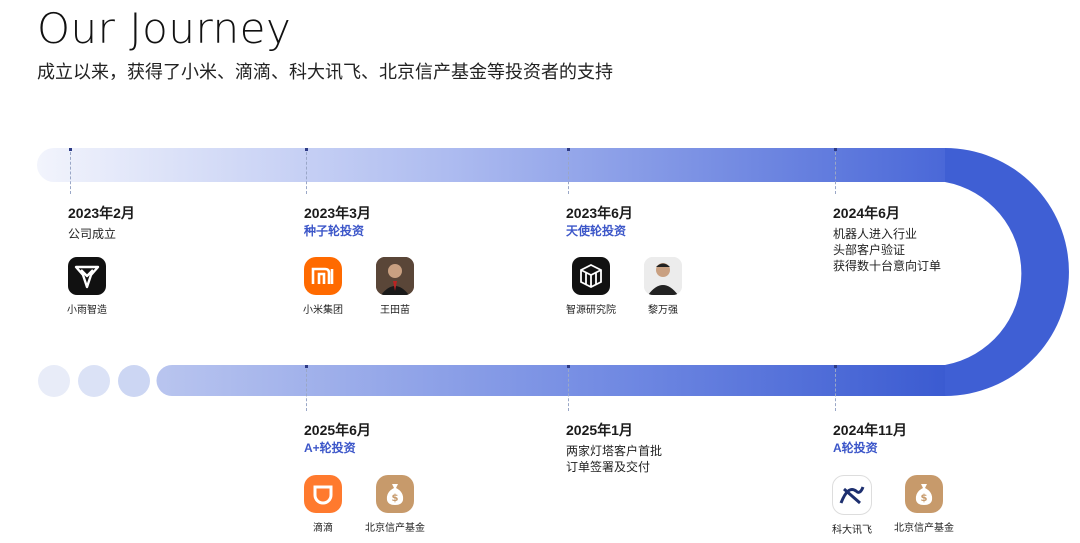 This screenshot has height=543, width=1080. I want to click on investor-name: 小雨智造, so click(87, 310).